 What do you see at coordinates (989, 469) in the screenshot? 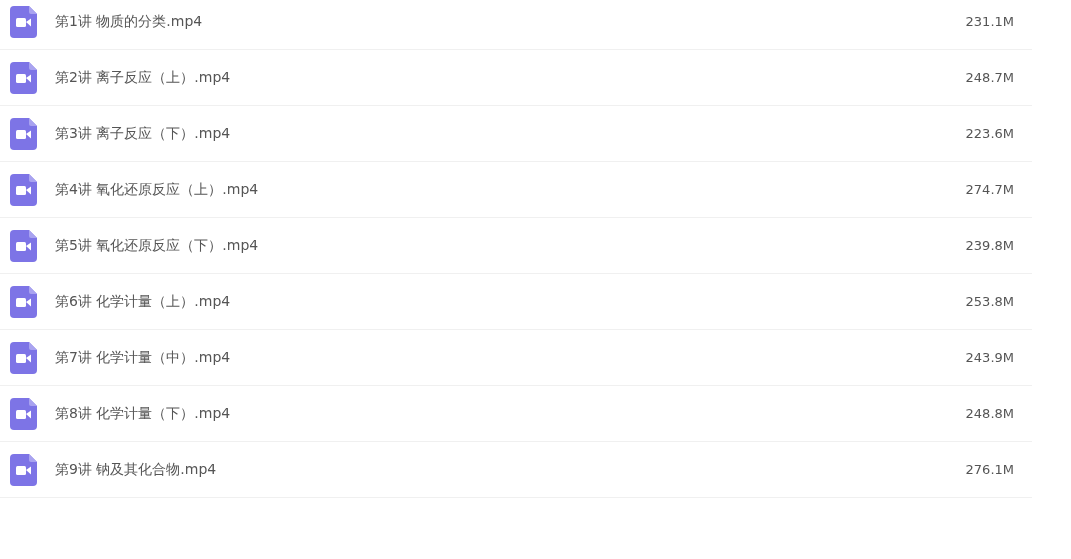
I see `file-size: 276.1M` at bounding box center [989, 469].